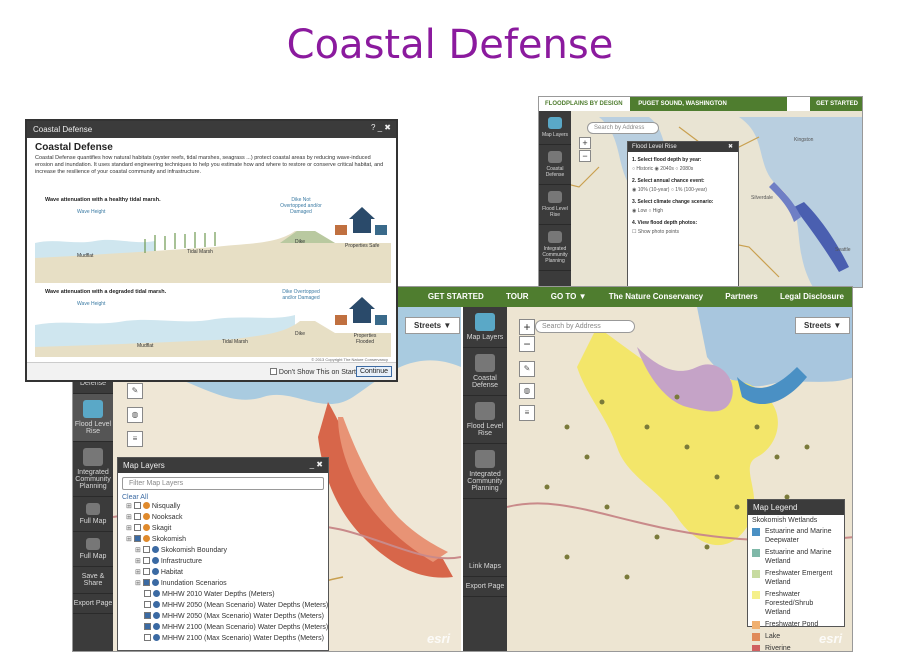 Image resolution: width=900 pixels, height=657 pixels. What do you see at coordinates (585, 143) in the screenshot?
I see `zoom-in-button: +` at bounding box center [585, 143].